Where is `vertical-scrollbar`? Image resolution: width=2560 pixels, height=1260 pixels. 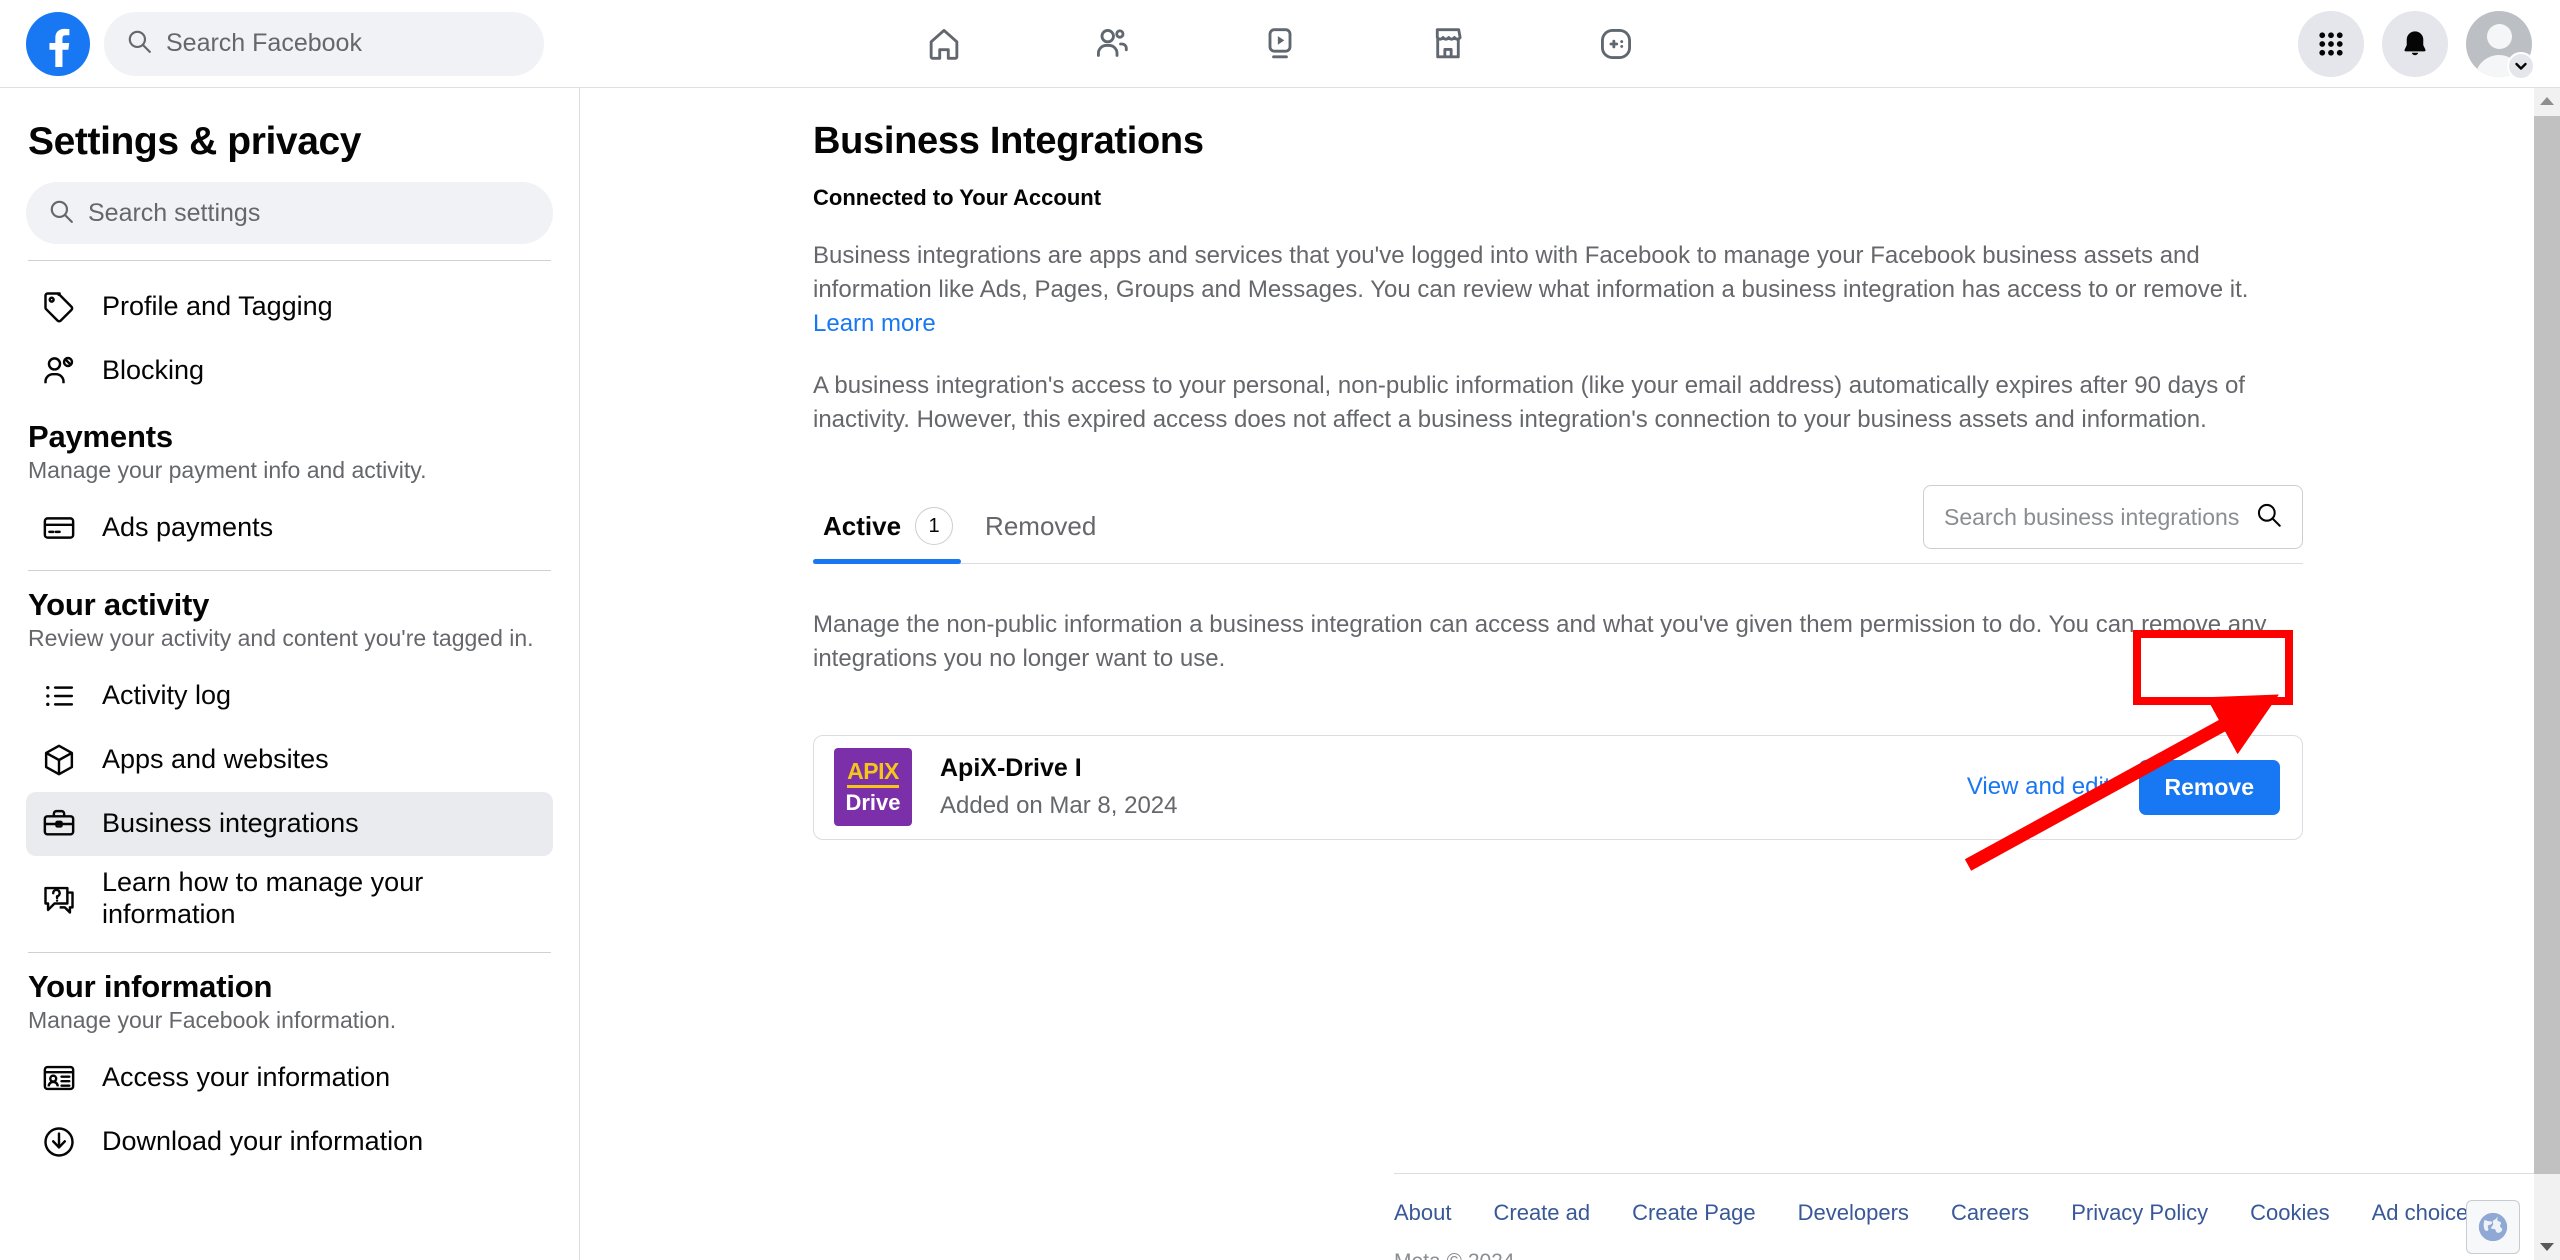
vertical-scrollbar is located at coordinates (2547, 674).